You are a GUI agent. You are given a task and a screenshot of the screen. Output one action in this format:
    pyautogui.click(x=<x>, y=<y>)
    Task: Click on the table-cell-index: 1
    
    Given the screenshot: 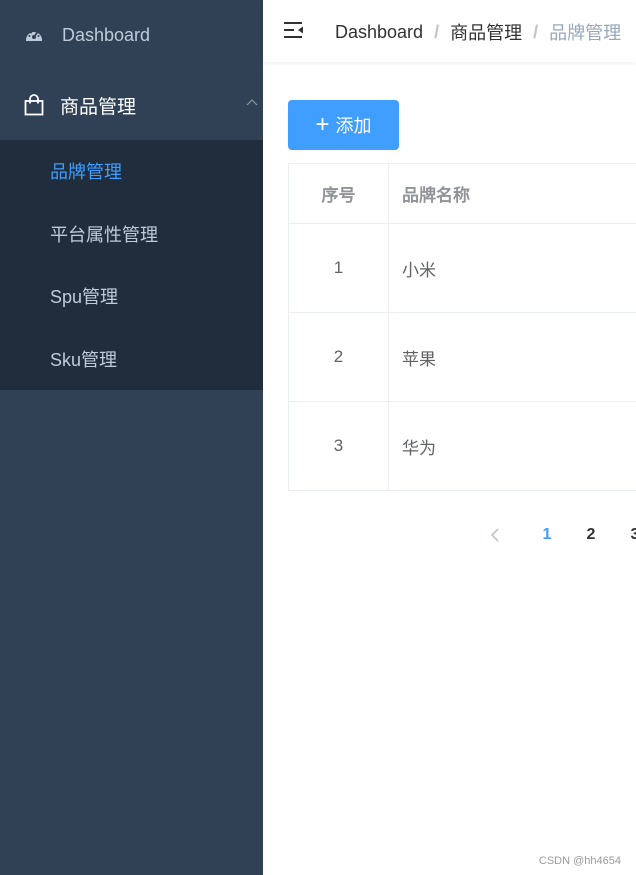 What is the action you would take?
    pyautogui.click(x=339, y=268)
    